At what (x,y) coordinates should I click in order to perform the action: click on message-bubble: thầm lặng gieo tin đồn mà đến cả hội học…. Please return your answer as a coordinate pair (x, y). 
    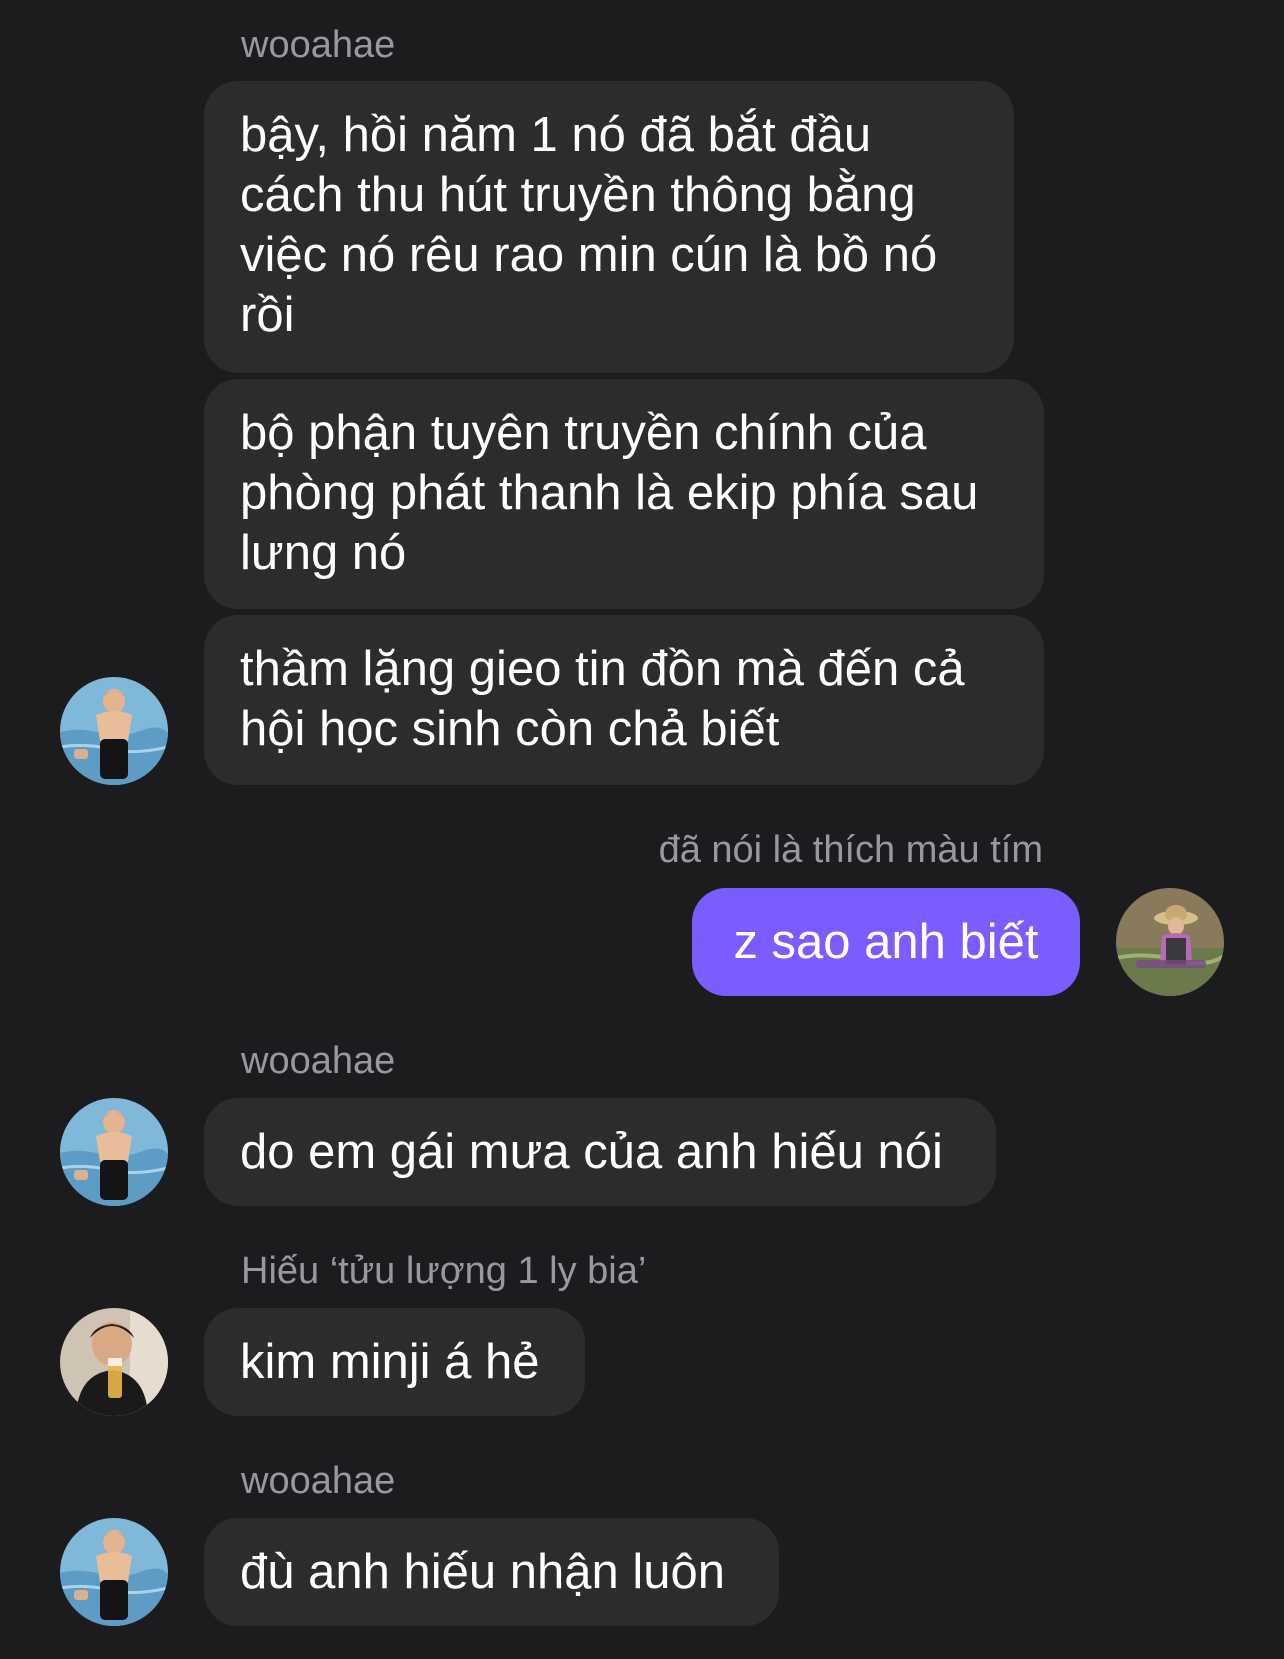
    Looking at the image, I should click on (624, 700).